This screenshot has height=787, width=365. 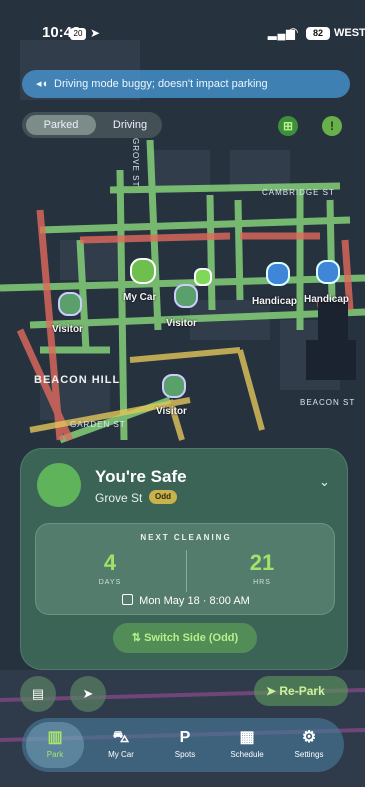 What do you see at coordinates (332, 126) in the screenshot?
I see `info-icon: !` at bounding box center [332, 126].